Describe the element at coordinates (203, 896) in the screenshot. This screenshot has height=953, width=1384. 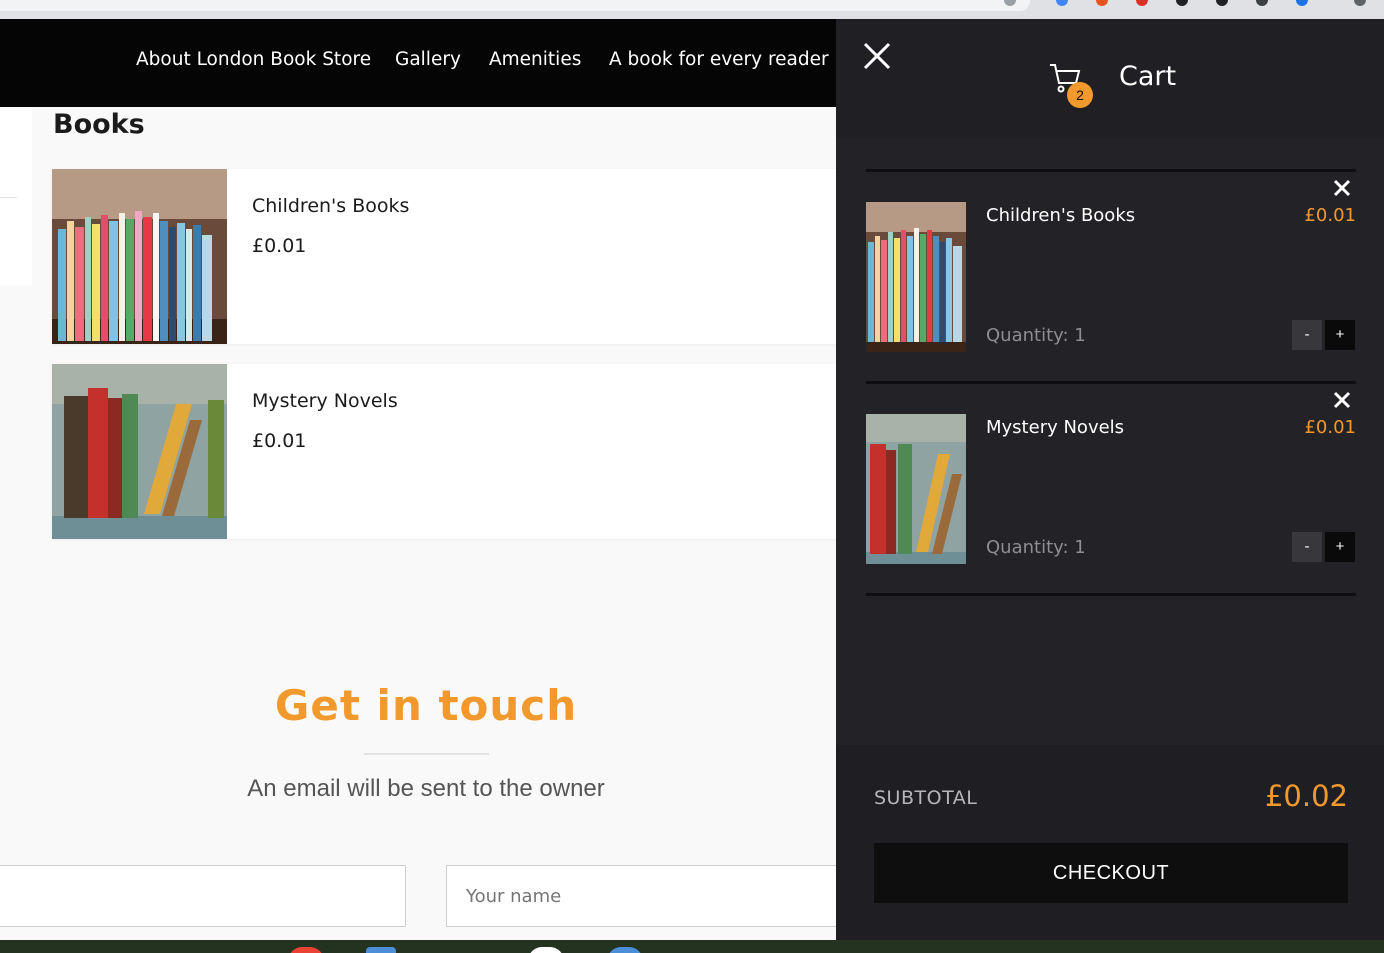
I see `contact-field` at that location.